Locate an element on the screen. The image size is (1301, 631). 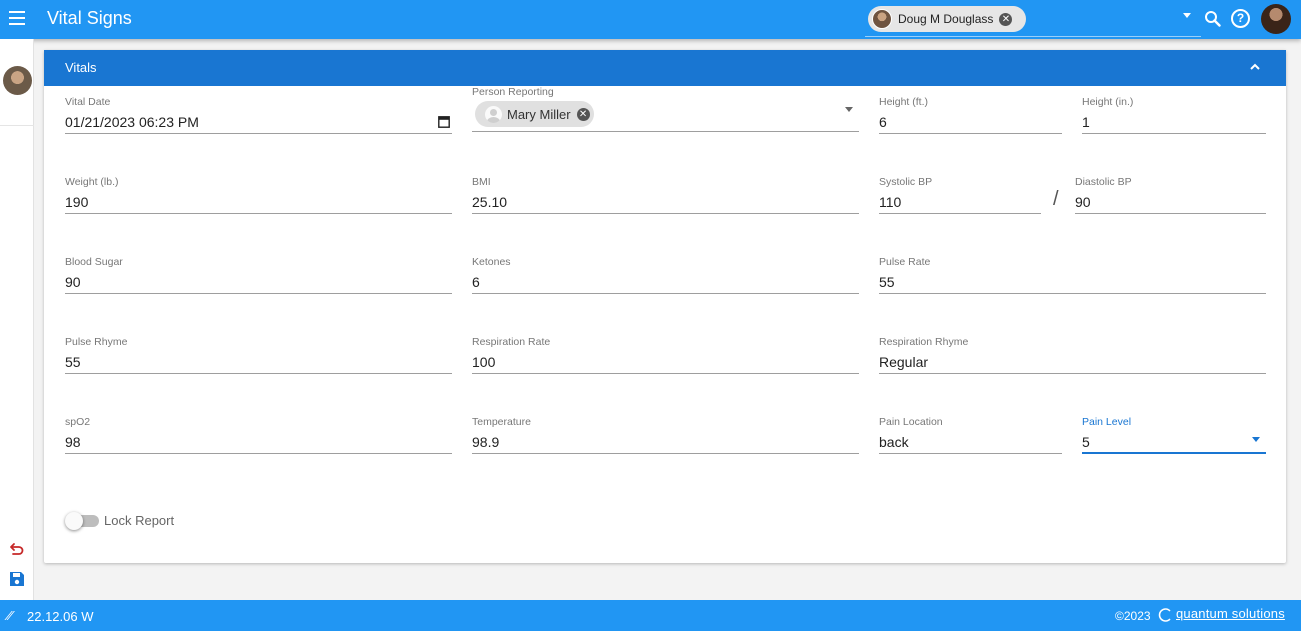
pulse-rate-value: 55 is located at coordinates (887, 282).